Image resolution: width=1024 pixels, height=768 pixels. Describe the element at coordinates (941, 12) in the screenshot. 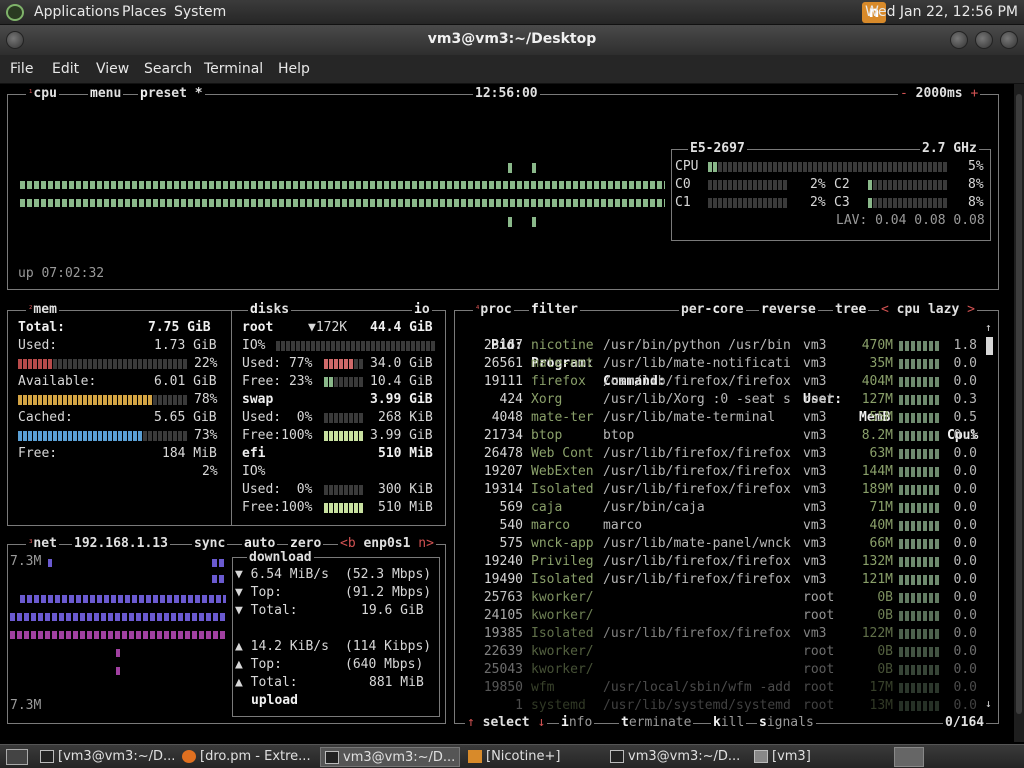

I see `panel-clock: Wed Jan 22, 12:56 PM` at that location.